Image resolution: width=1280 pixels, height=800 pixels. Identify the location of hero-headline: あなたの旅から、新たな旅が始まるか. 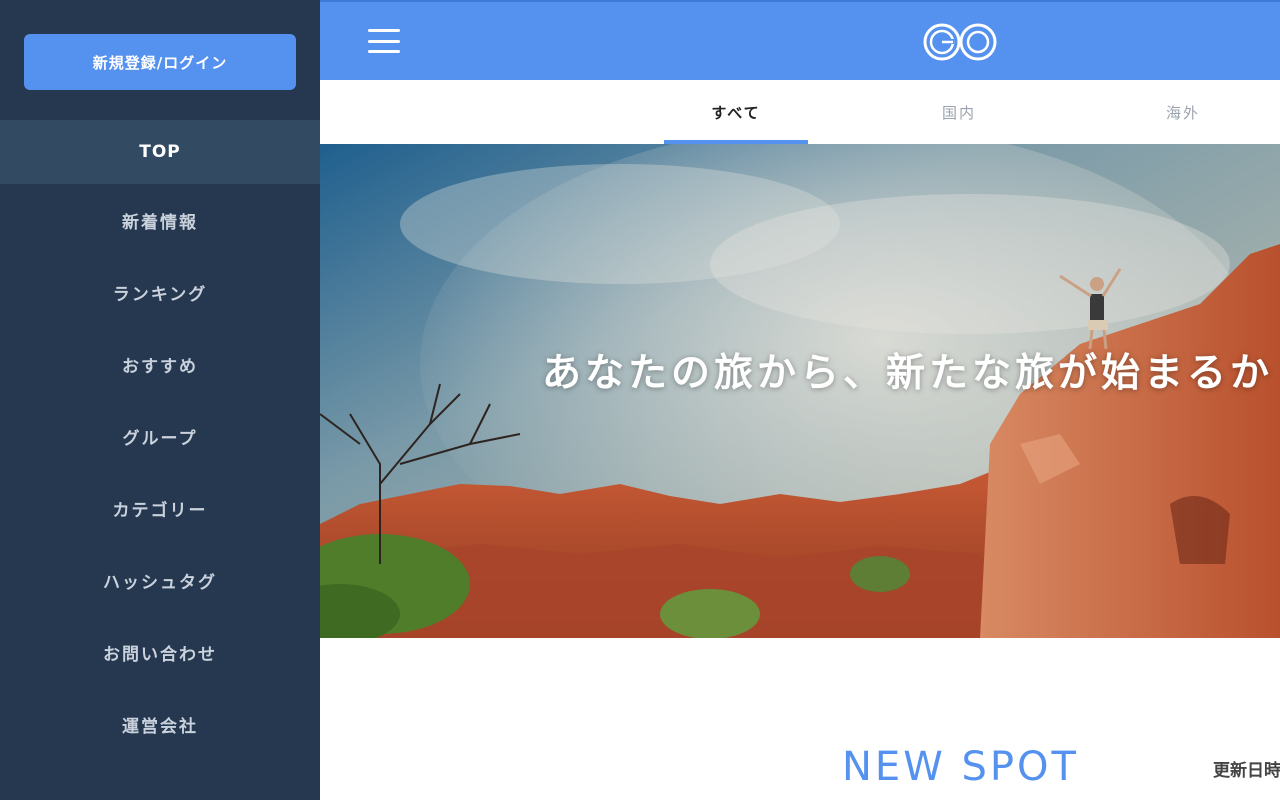
(908, 373).